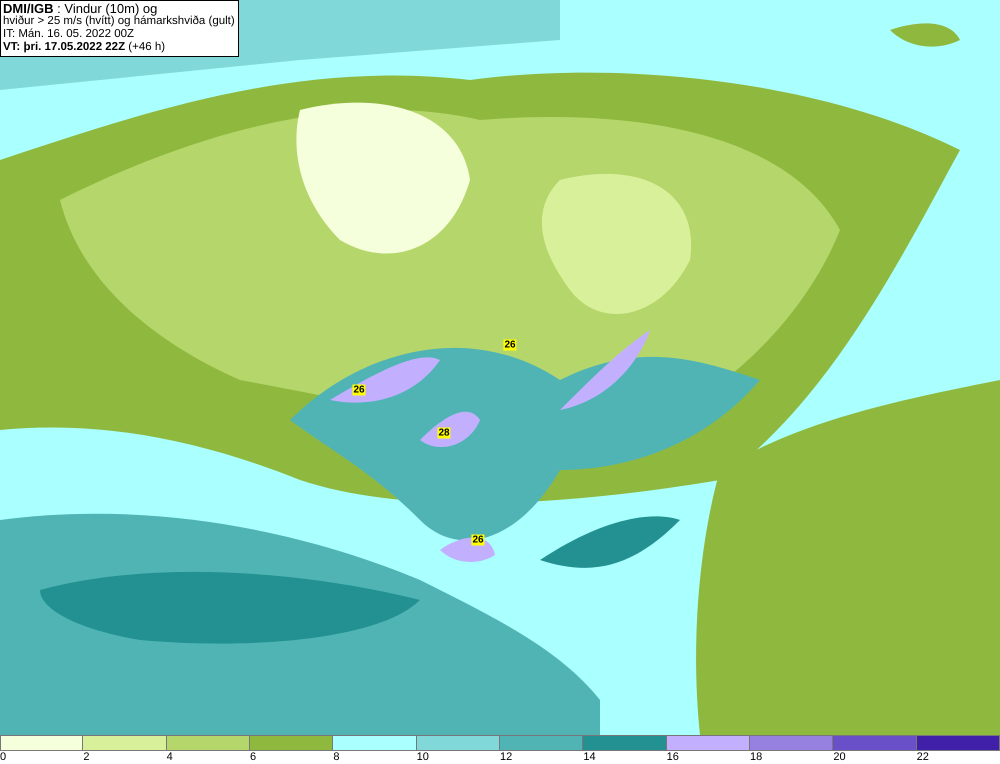 This screenshot has width=1000, height=764. Describe the element at coordinates (86, 757) in the screenshot. I see `legend-tick: 2` at that location.